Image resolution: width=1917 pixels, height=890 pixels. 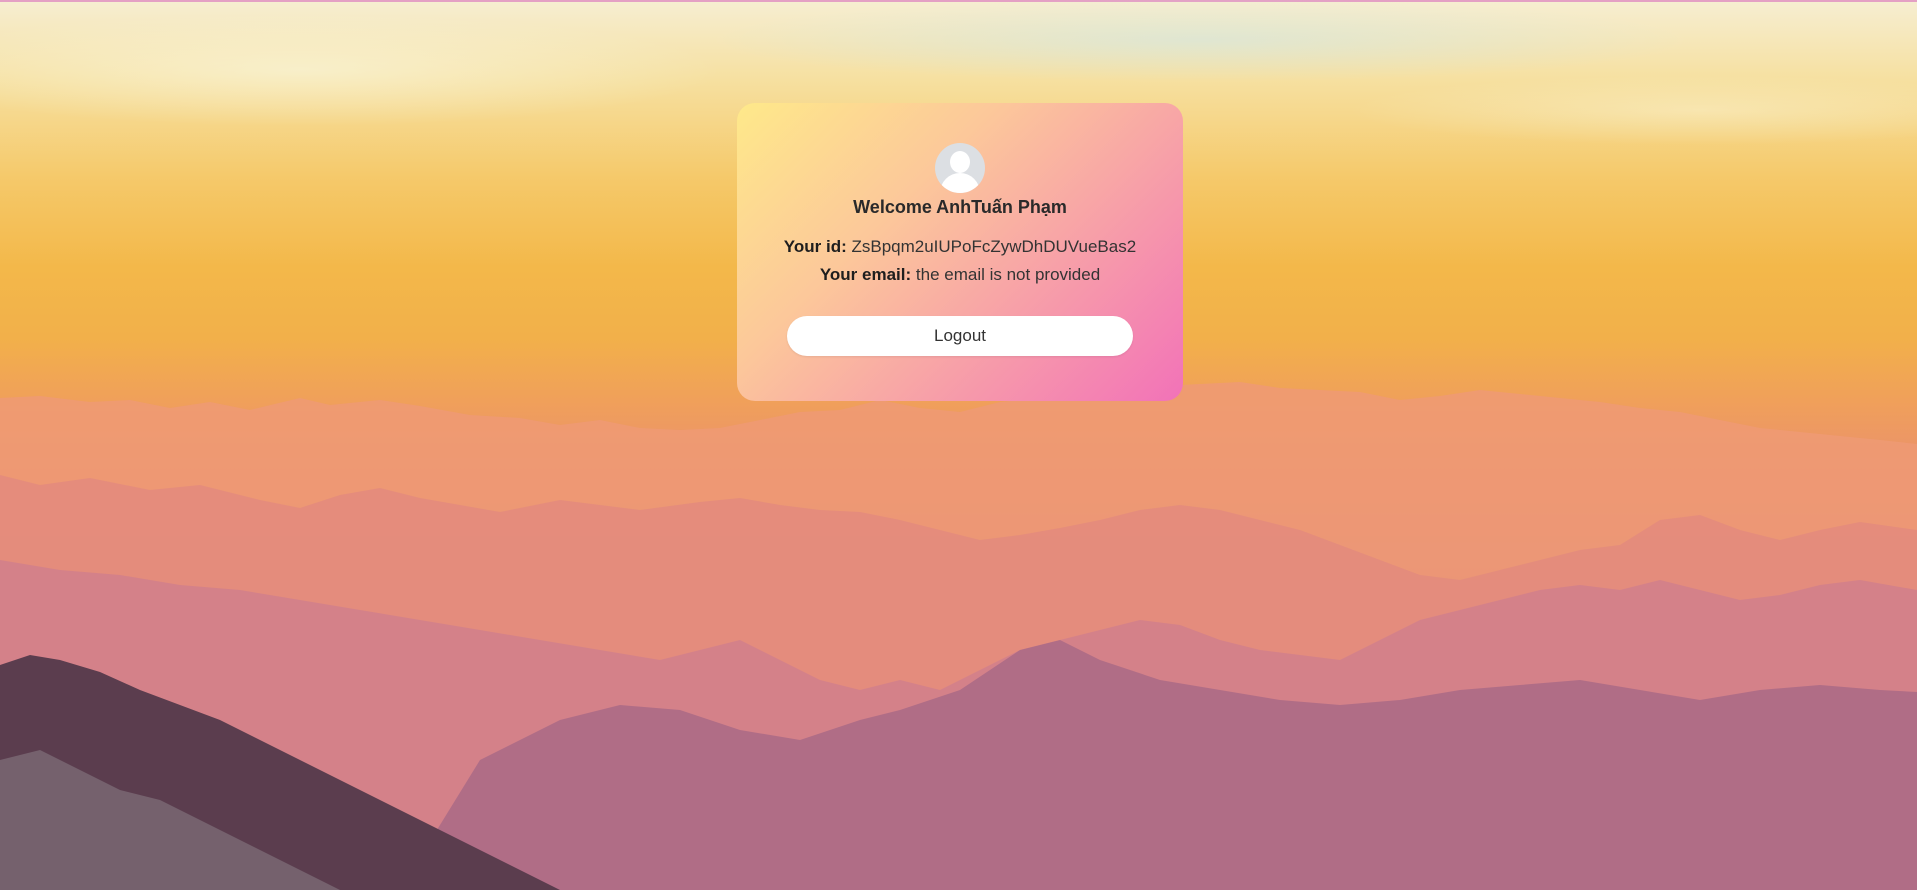 What do you see at coordinates (960, 162) in the screenshot?
I see `avatar-head` at bounding box center [960, 162].